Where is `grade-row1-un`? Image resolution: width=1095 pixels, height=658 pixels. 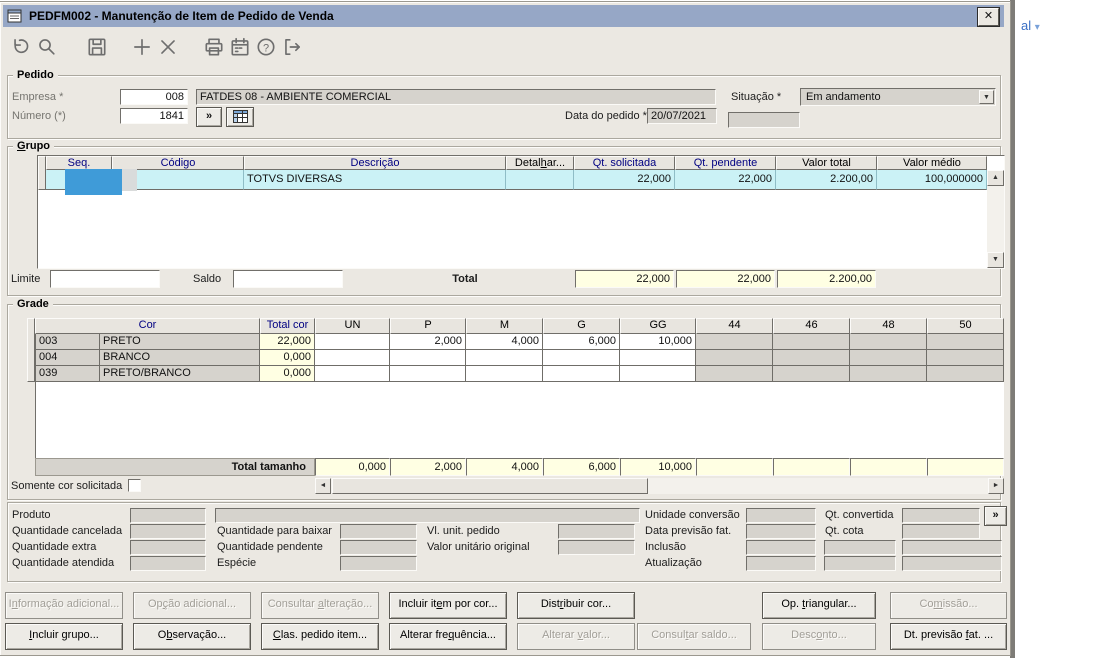 grade-row1-un is located at coordinates (352, 342).